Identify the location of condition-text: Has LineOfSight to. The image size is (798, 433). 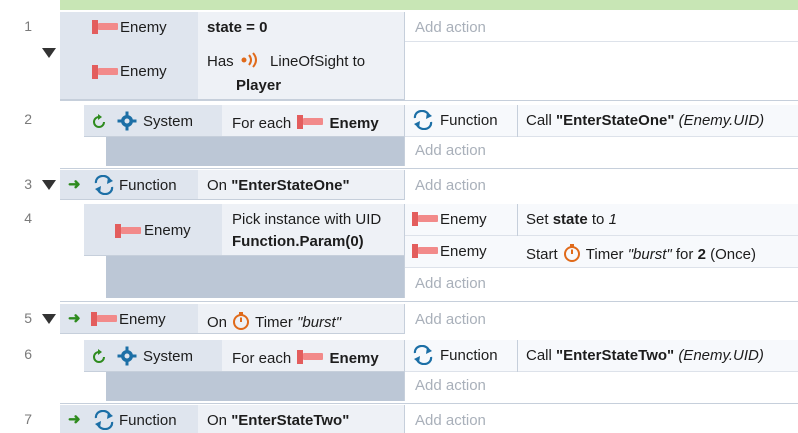
(286, 61).